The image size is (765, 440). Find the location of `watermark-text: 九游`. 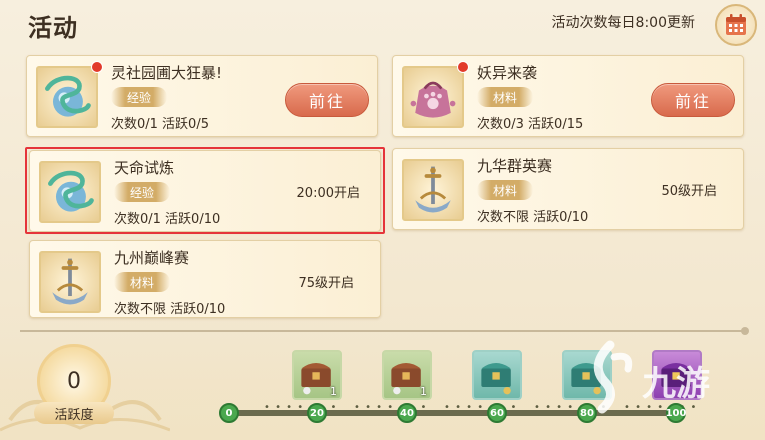

watermark-text: 九游 is located at coordinates (676, 384).